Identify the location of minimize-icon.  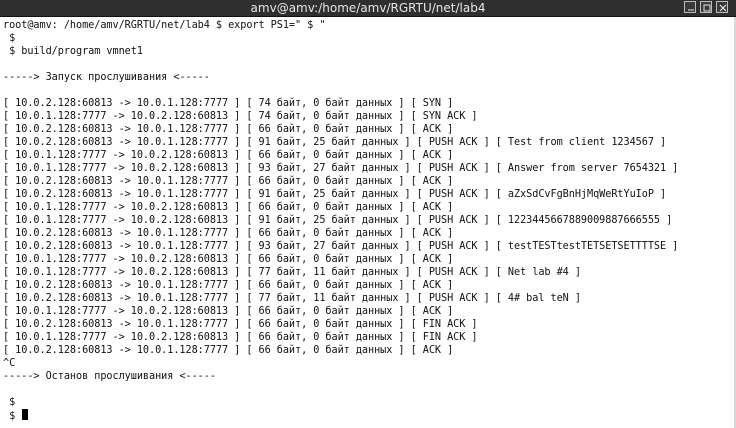
(691, 10).